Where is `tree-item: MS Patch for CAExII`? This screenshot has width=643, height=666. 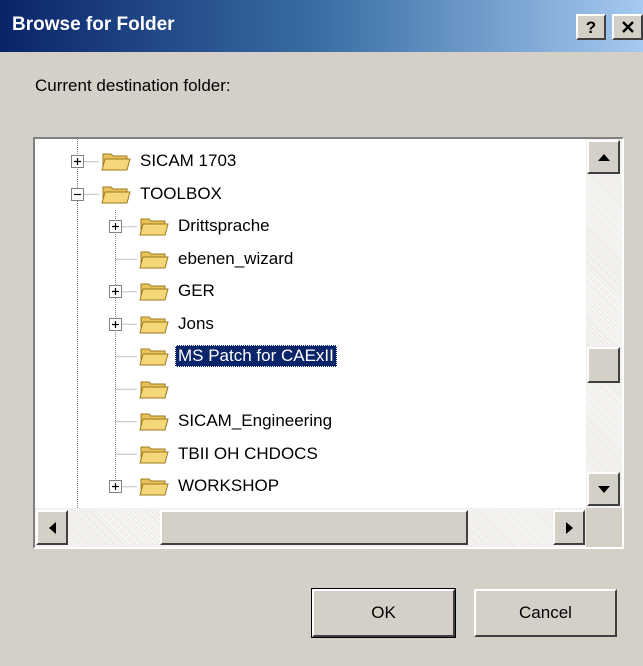 tree-item: MS Patch for CAExII is located at coordinates (238, 356).